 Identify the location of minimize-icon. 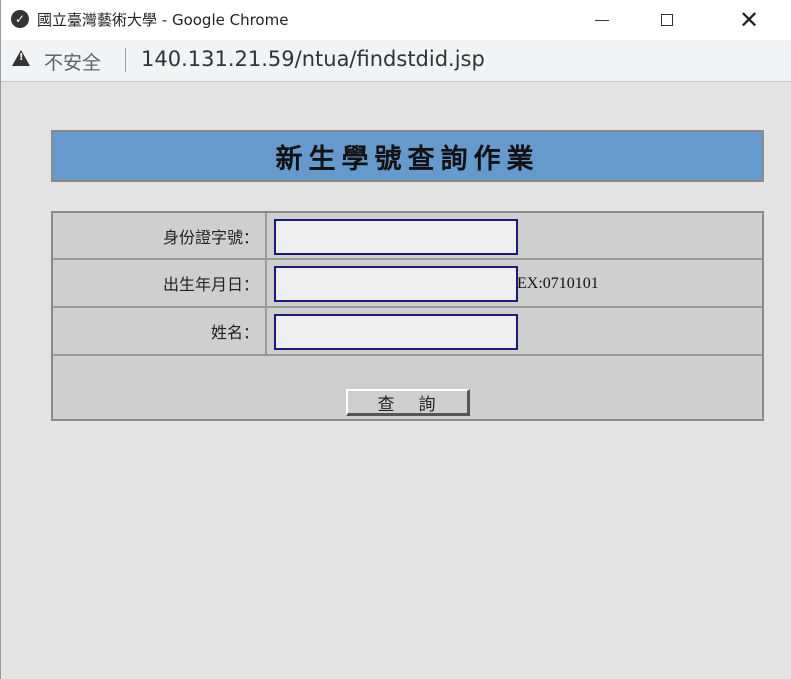
(602, 20).